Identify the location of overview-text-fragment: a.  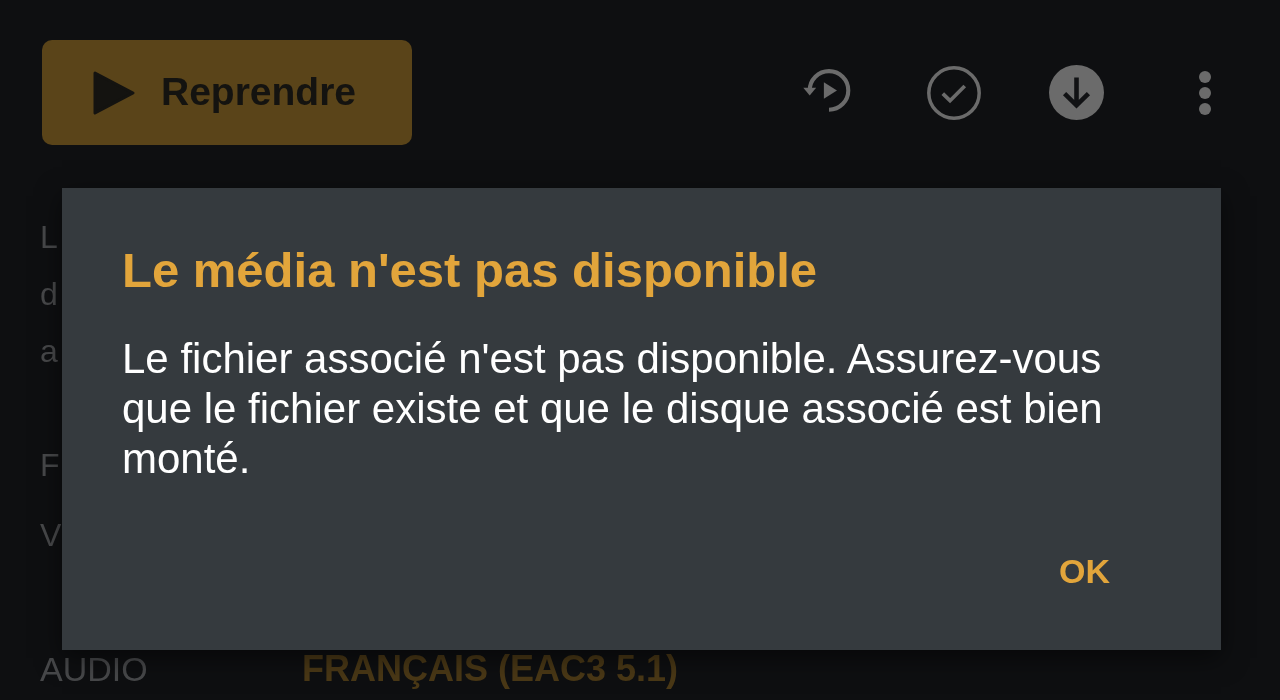
(49, 351).